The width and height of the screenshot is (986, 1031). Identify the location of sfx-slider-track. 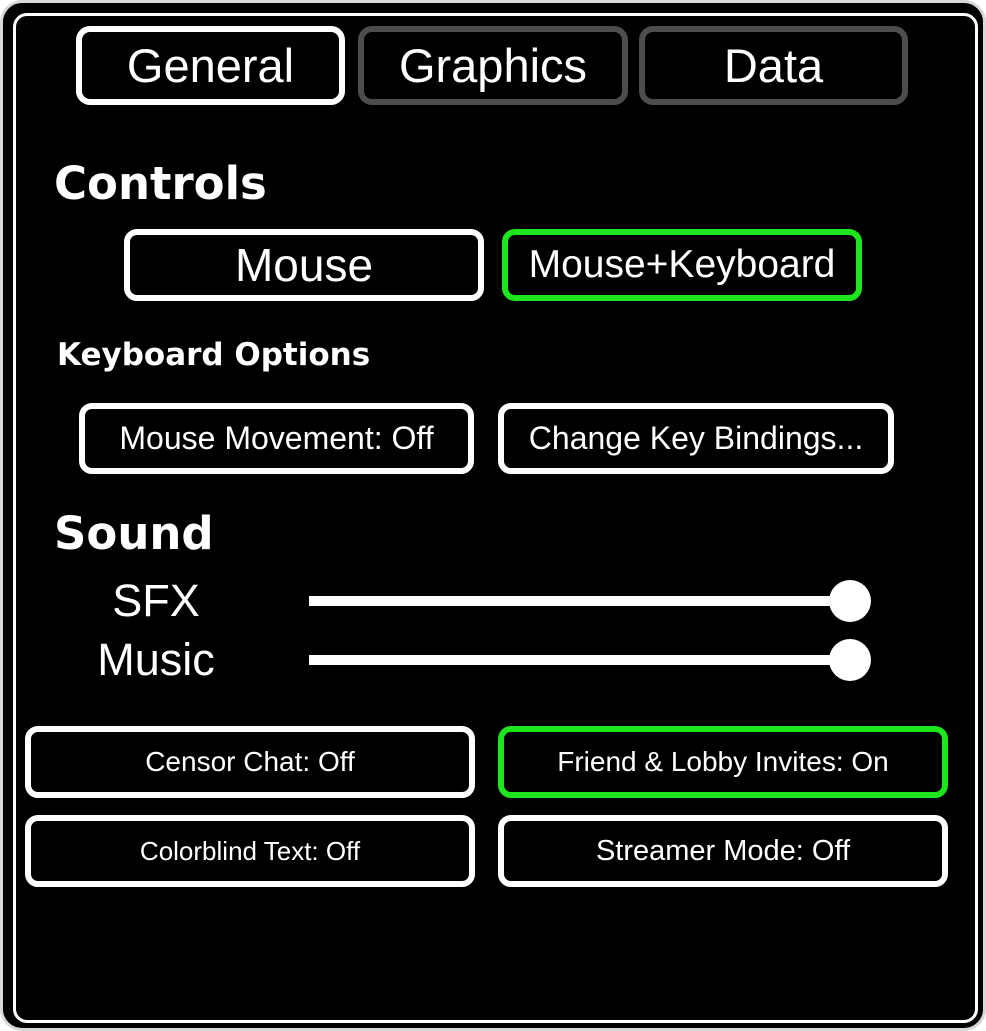
(579, 601).